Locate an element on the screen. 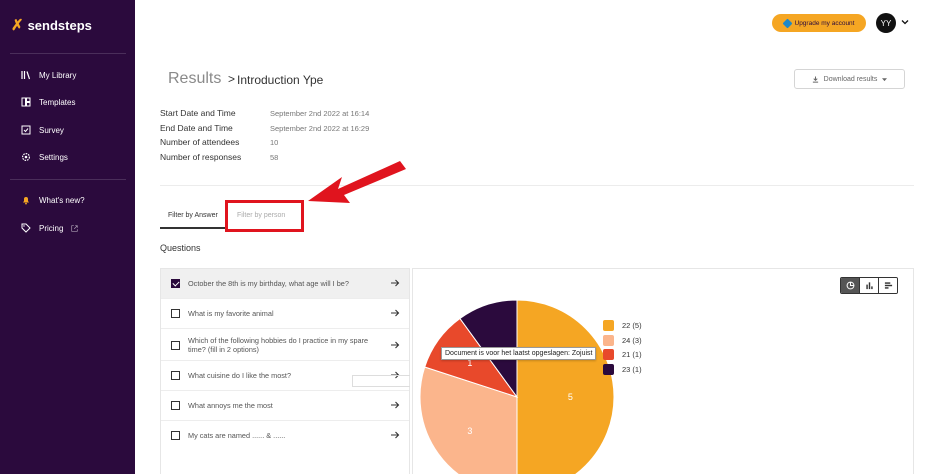  sidebar-item-my-library: My Library is located at coordinates (48, 75).